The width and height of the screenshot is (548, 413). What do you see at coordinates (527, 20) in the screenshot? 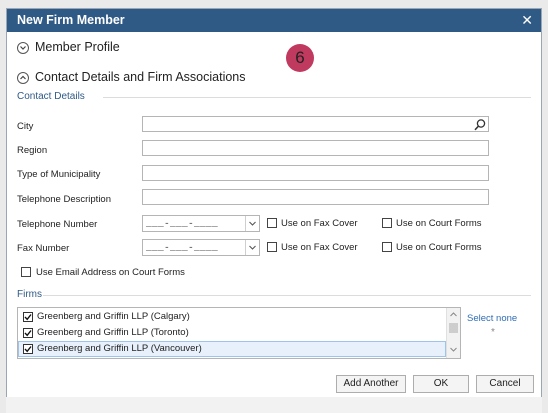
I see `close-icon: ✕` at bounding box center [527, 20].